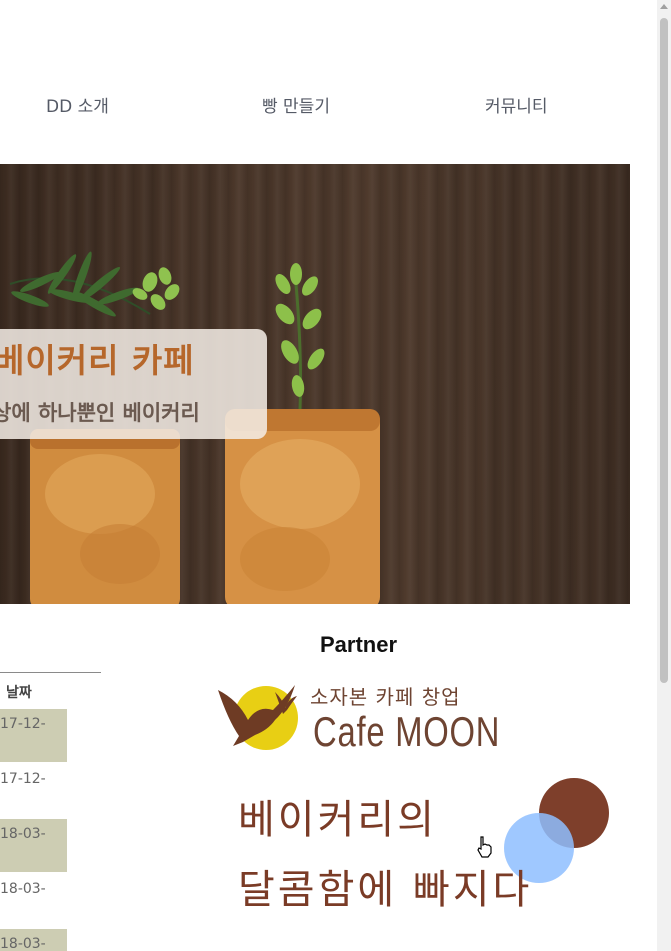 The height and width of the screenshot is (951, 671). What do you see at coordinates (100, 413) in the screenshot?
I see `hero-subtitle: 상에 하나뿐인 베이커리` at bounding box center [100, 413].